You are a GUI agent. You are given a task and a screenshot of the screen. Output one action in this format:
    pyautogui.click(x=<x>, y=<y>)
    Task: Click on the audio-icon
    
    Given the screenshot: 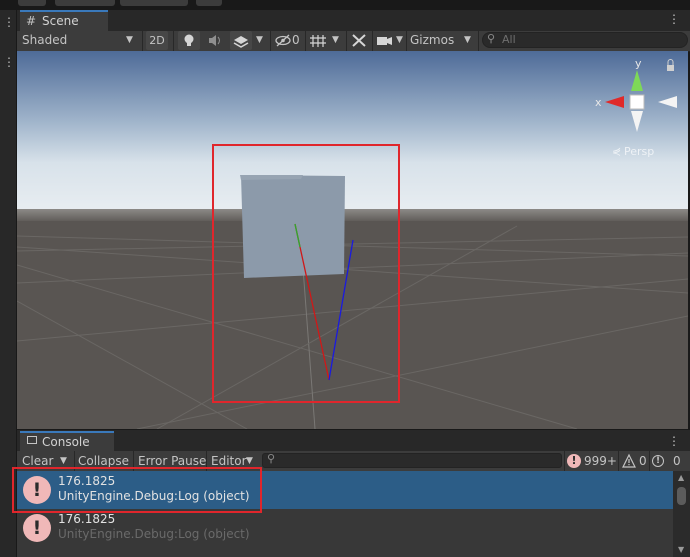 What is the action you would take?
    pyautogui.click(x=214, y=40)
    